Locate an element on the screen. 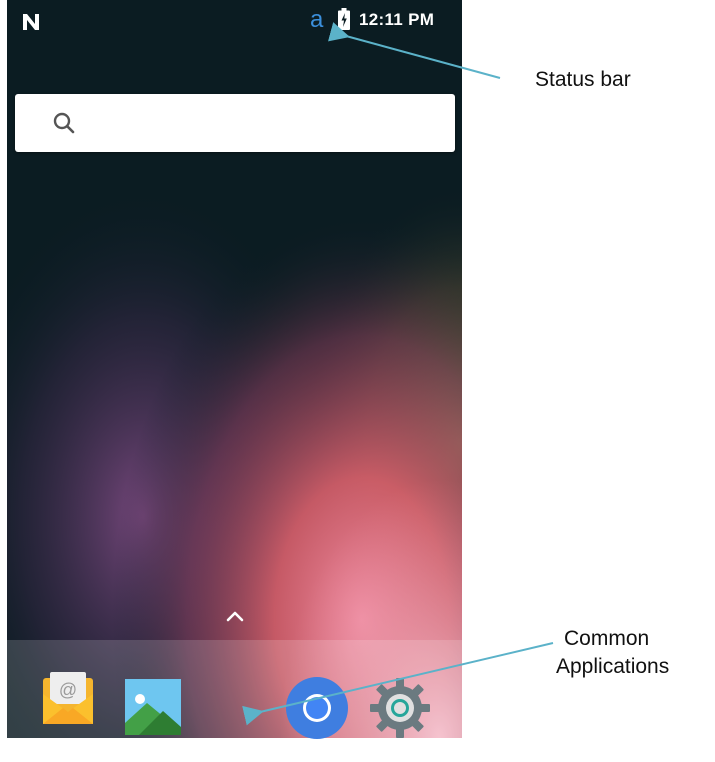 The height and width of the screenshot is (762, 715). notification-icon: a is located at coordinates (317, 19).